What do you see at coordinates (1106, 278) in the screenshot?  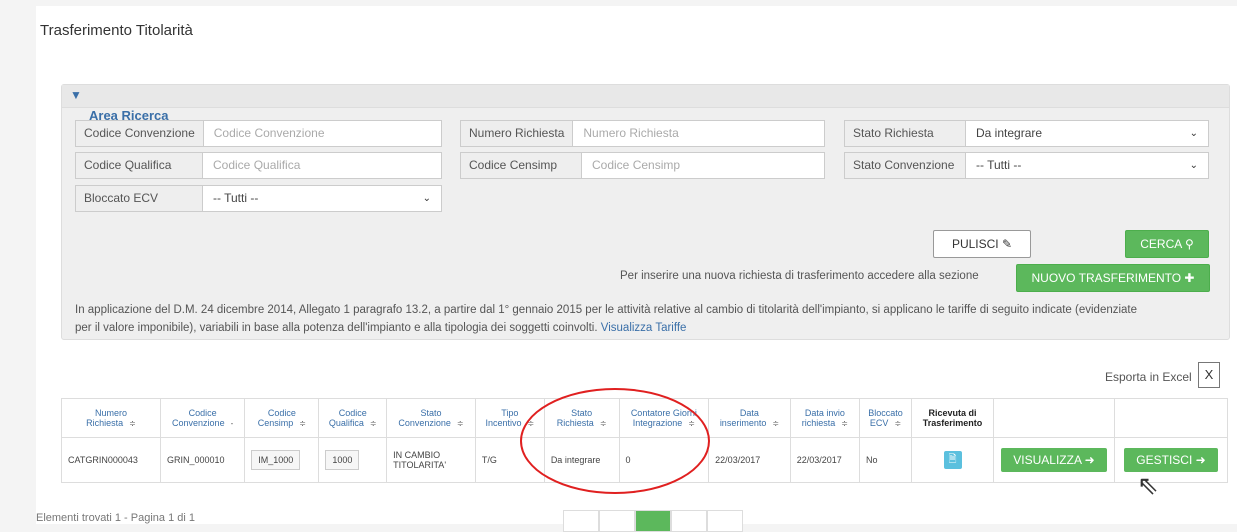 I see `new-transfer-label: NUOVO TRASFERIMENTO` at bounding box center [1106, 278].